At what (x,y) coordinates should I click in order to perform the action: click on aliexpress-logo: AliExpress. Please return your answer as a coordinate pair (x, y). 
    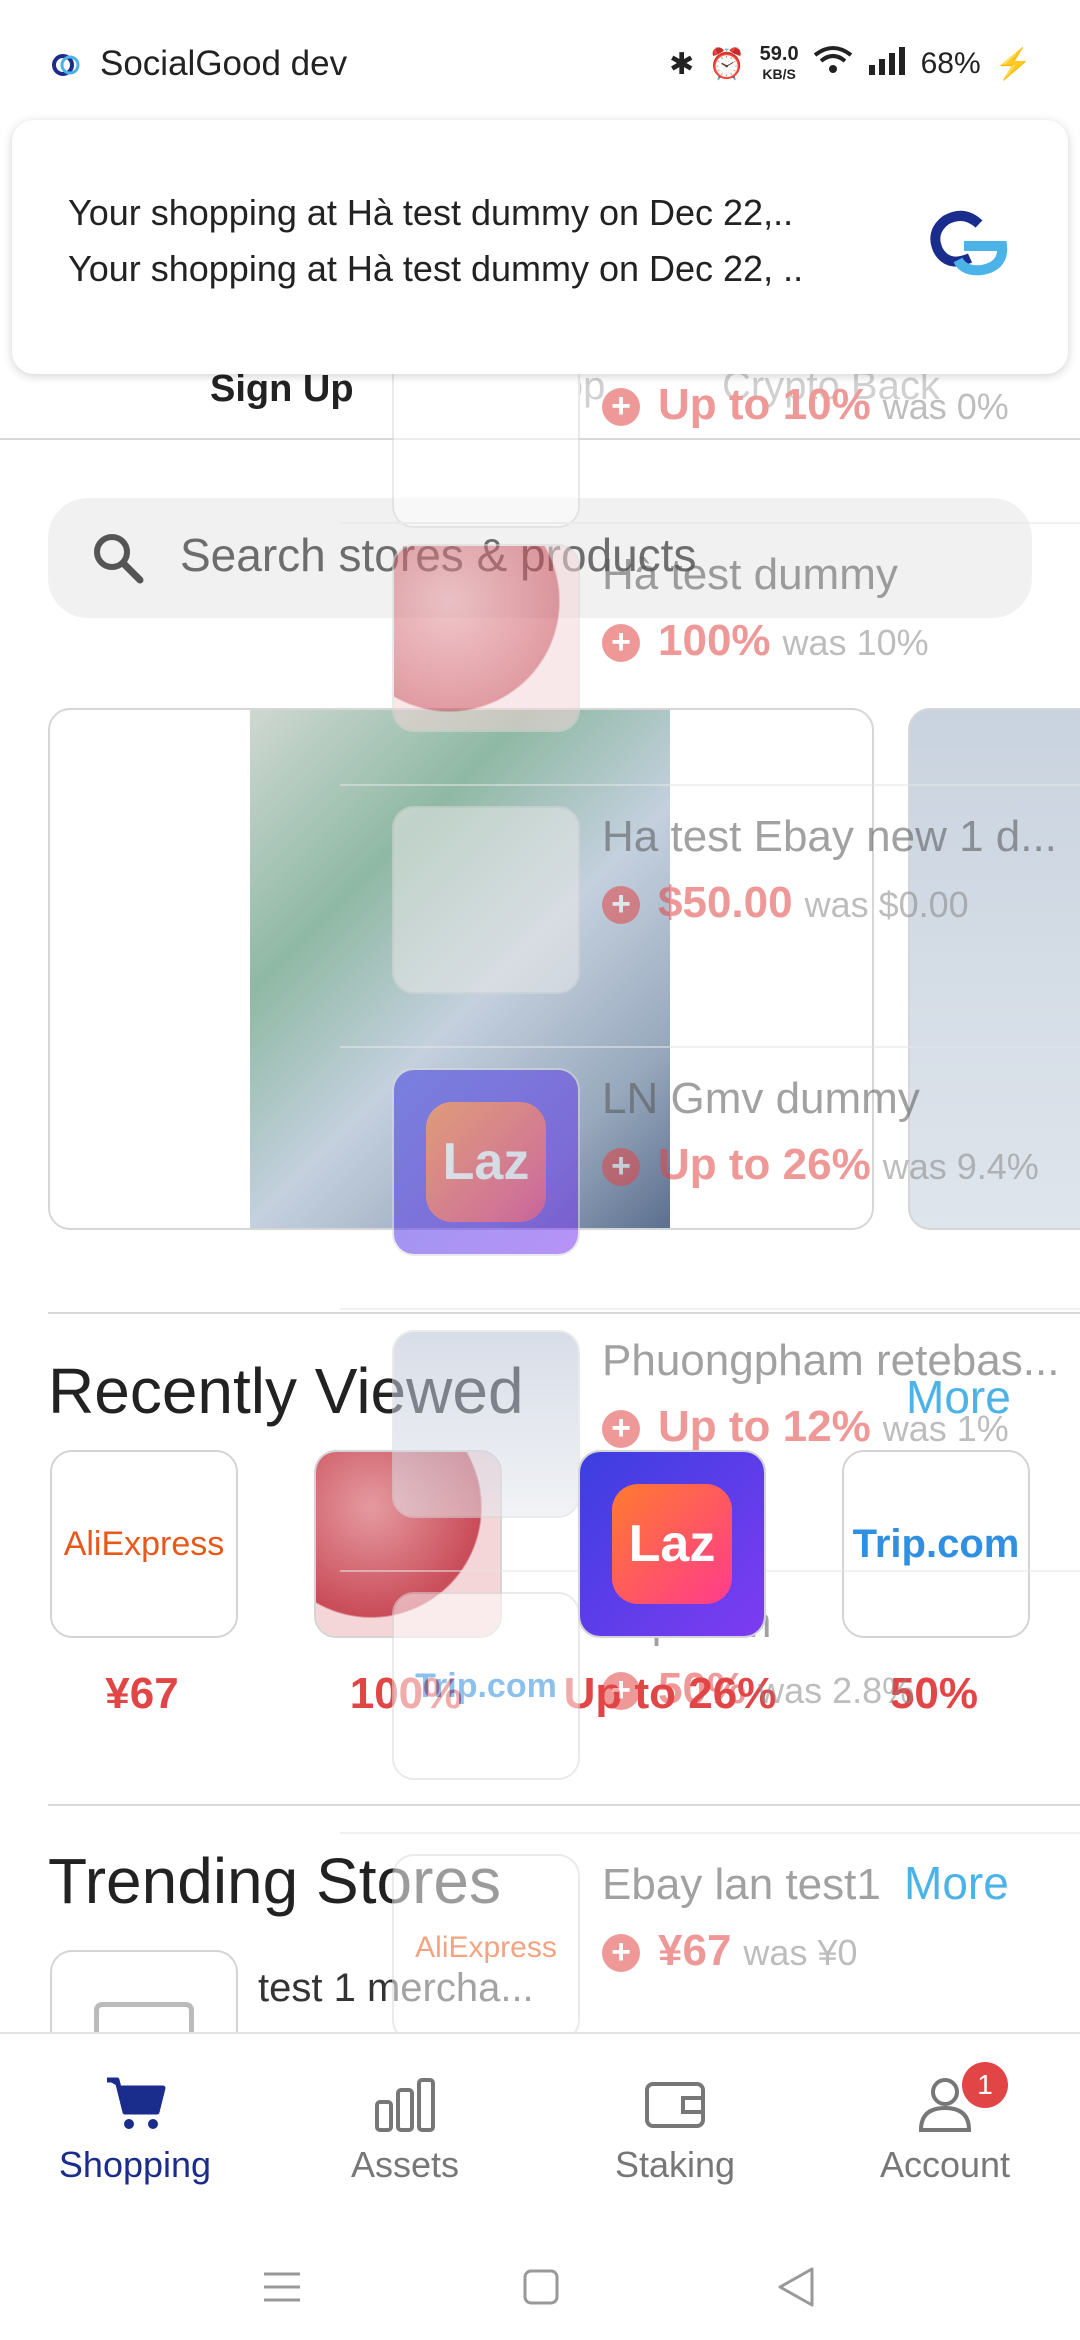
    Looking at the image, I should click on (144, 1543).